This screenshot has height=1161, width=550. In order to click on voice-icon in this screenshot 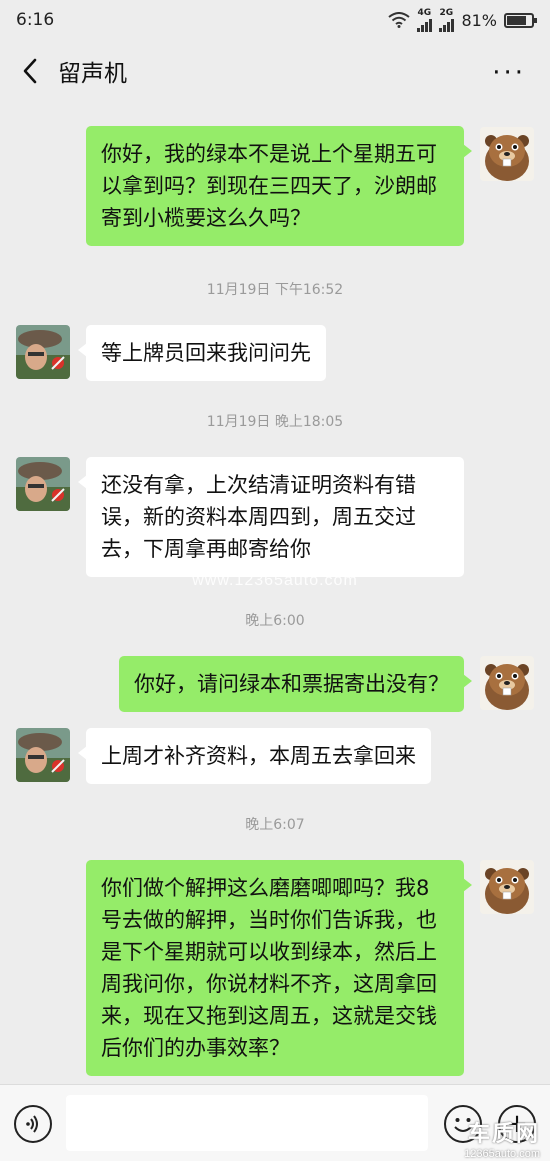, I will do `click(32, 1124)`.